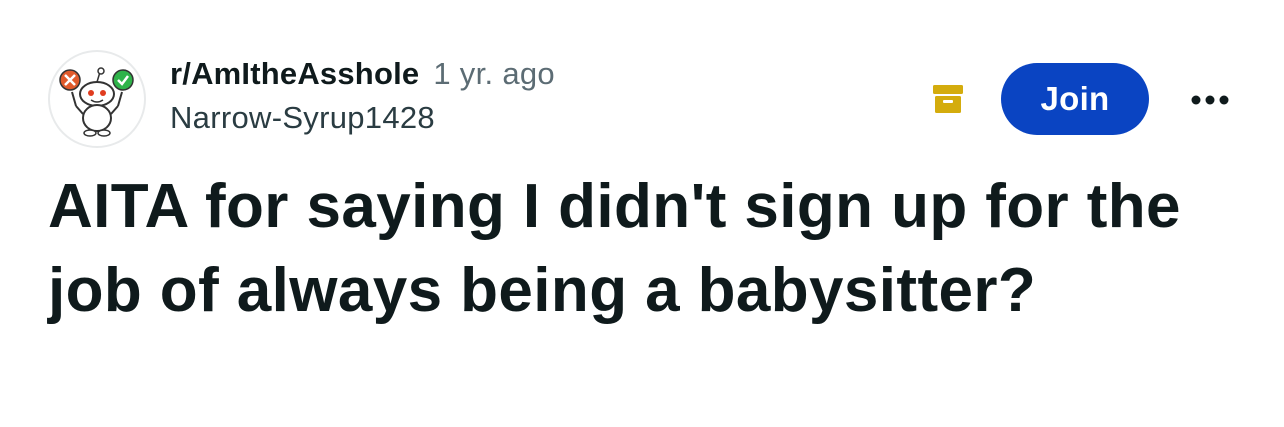 This screenshot has width=1284, height=427. I want to click on subreddit-avatar, so click(97, 99).